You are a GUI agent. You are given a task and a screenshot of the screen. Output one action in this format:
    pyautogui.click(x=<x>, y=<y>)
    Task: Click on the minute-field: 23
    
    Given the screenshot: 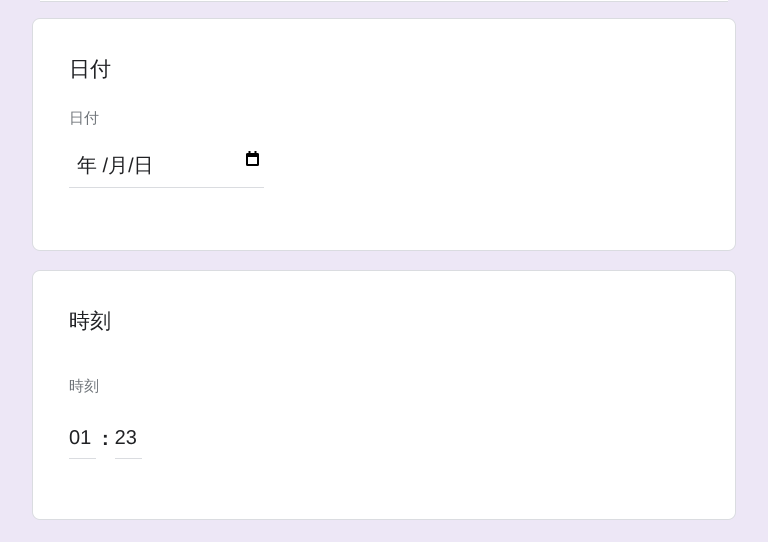 What is the action you would take?
    pyautogui.click(x=128, y=440)
    